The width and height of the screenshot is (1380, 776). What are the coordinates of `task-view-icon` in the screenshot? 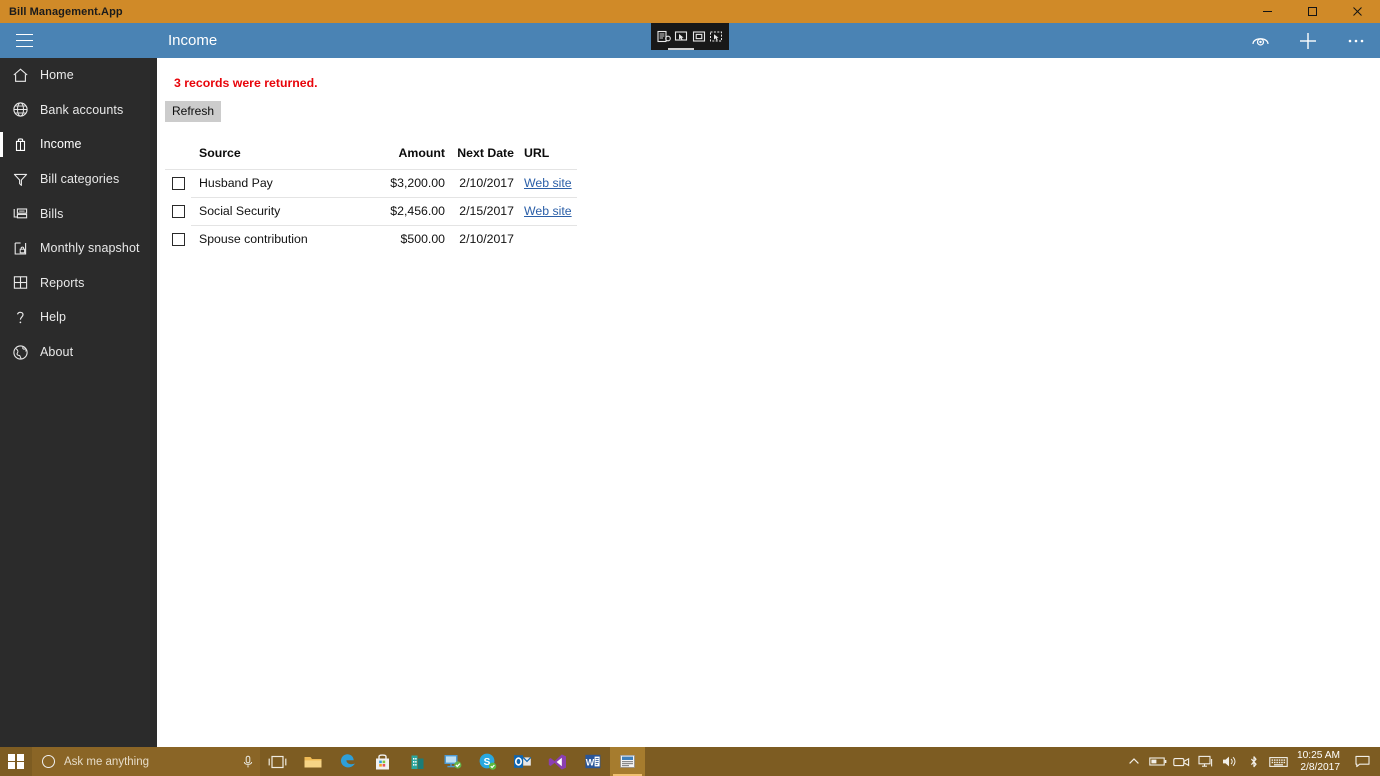 It's located at (277, 761).